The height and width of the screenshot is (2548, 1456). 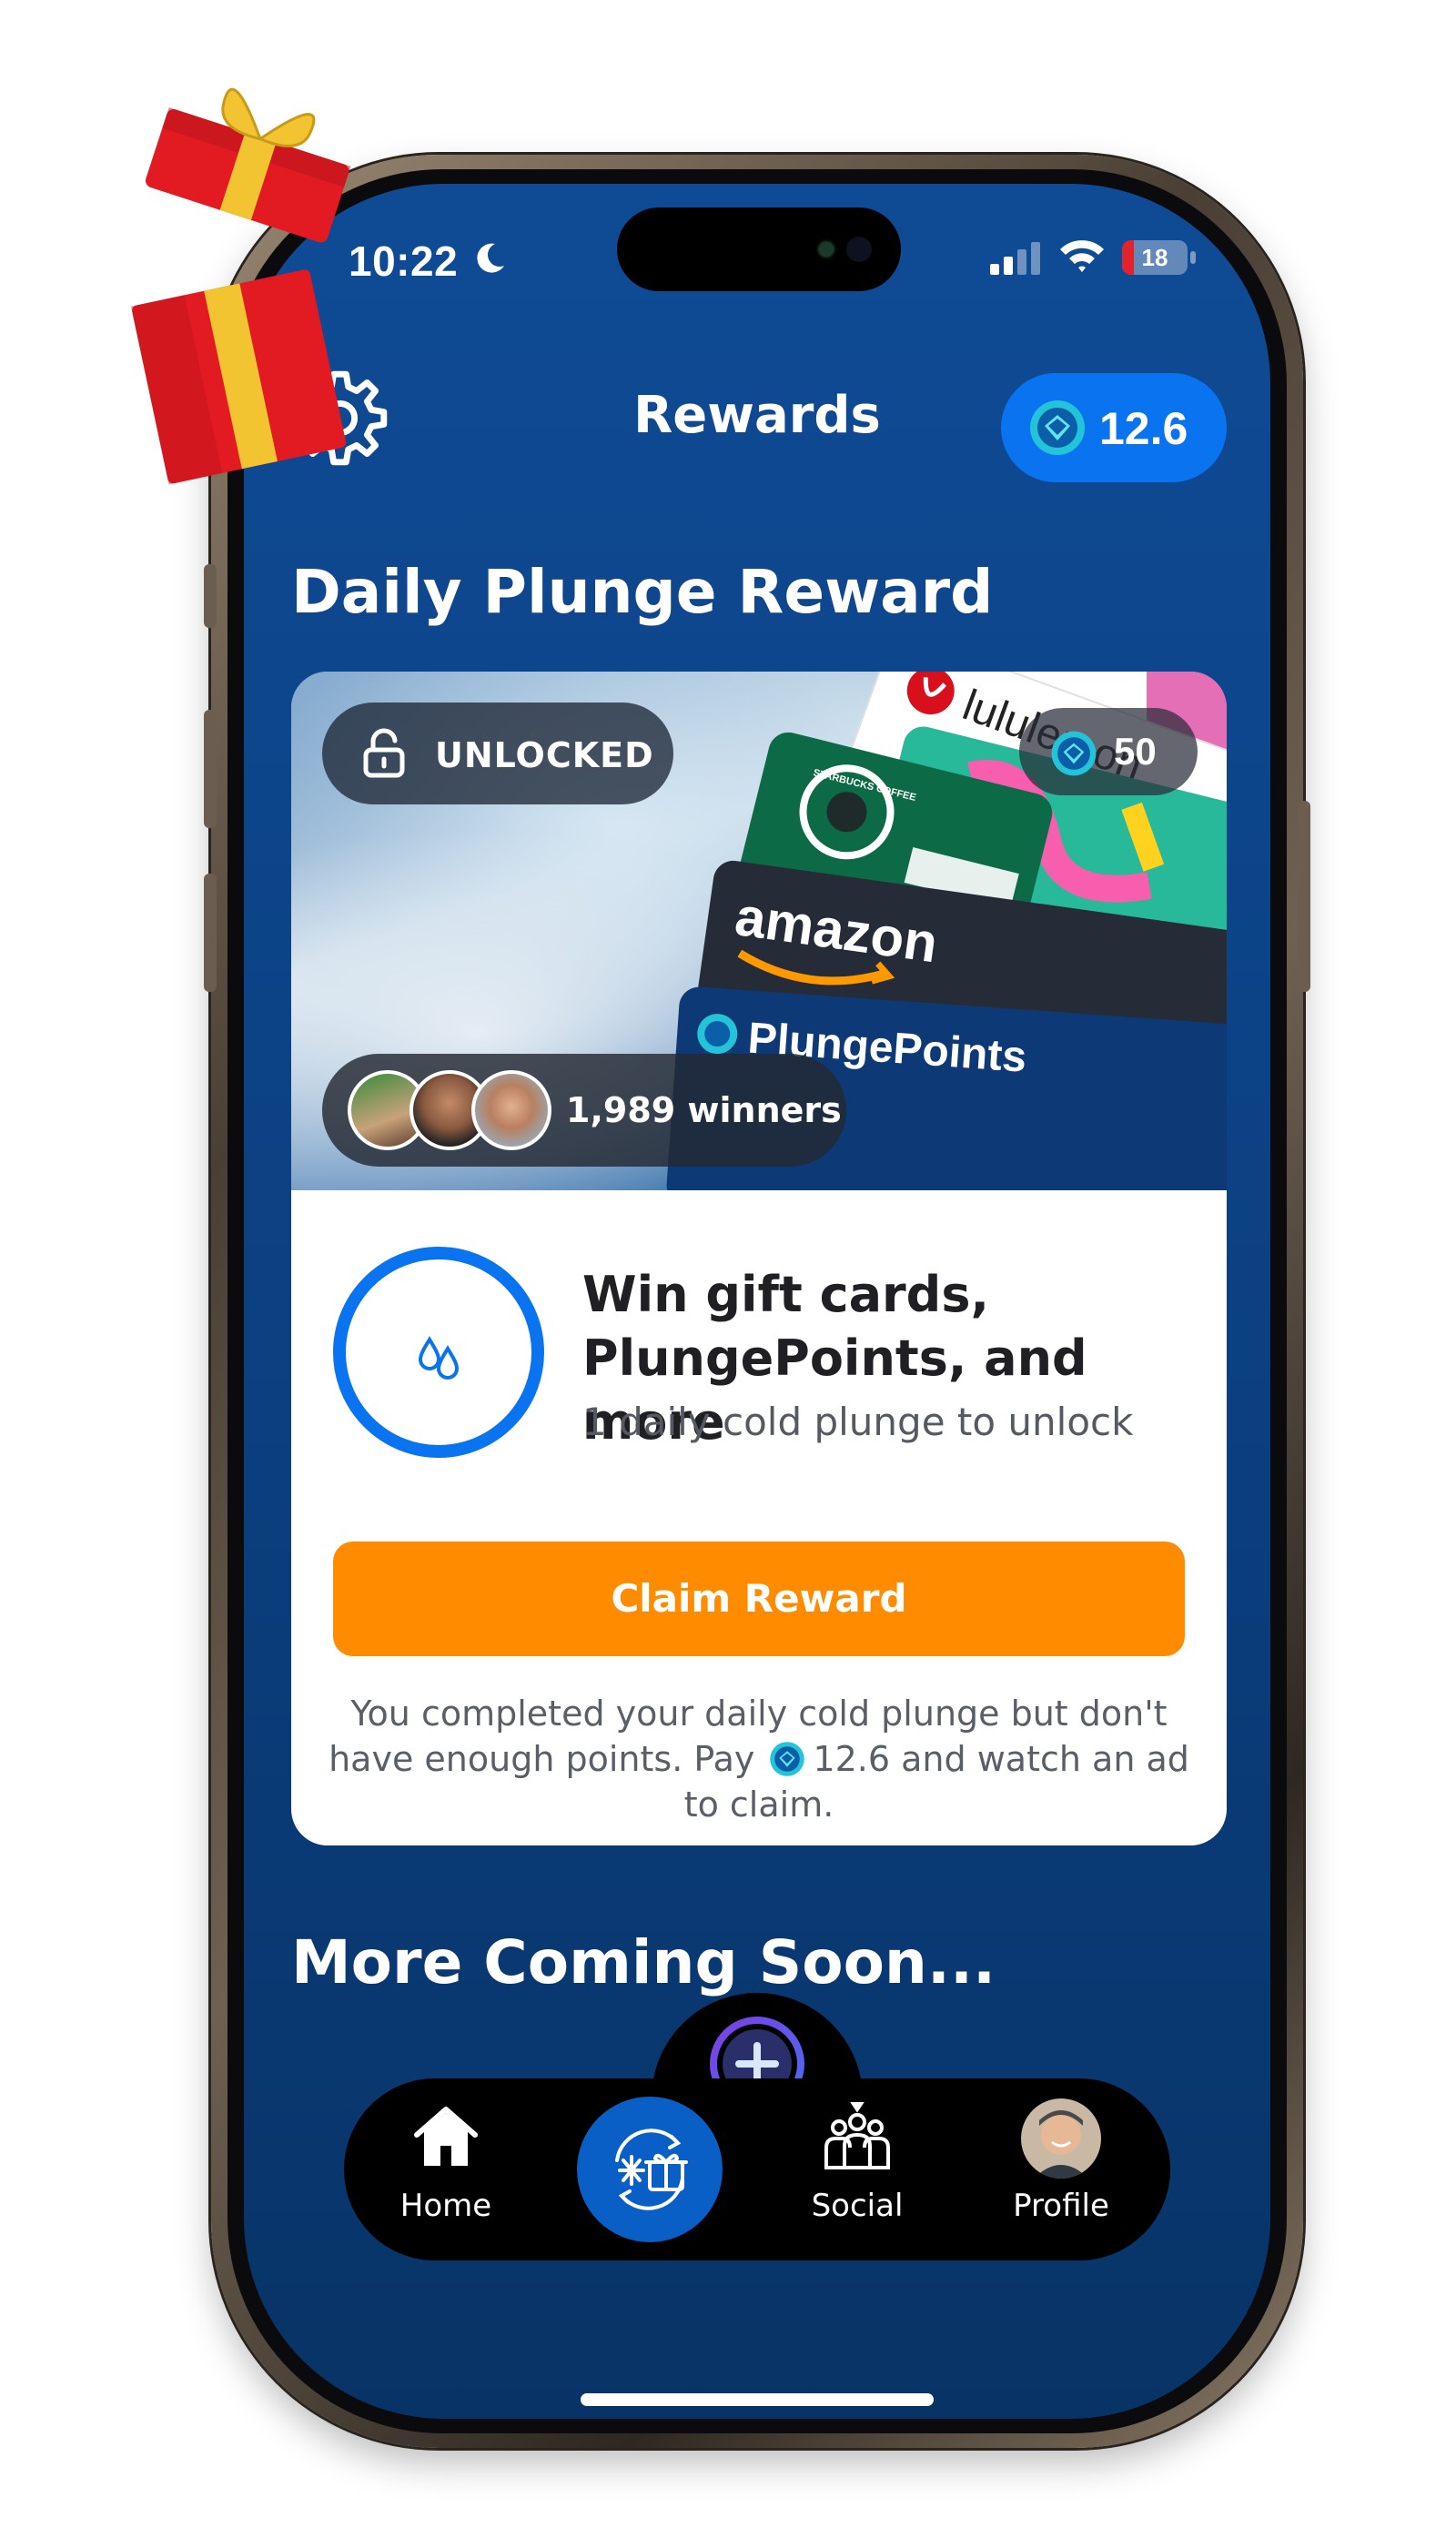 I want to click on tab-bar: Home Social Profile, so click(x=757, y=2169).